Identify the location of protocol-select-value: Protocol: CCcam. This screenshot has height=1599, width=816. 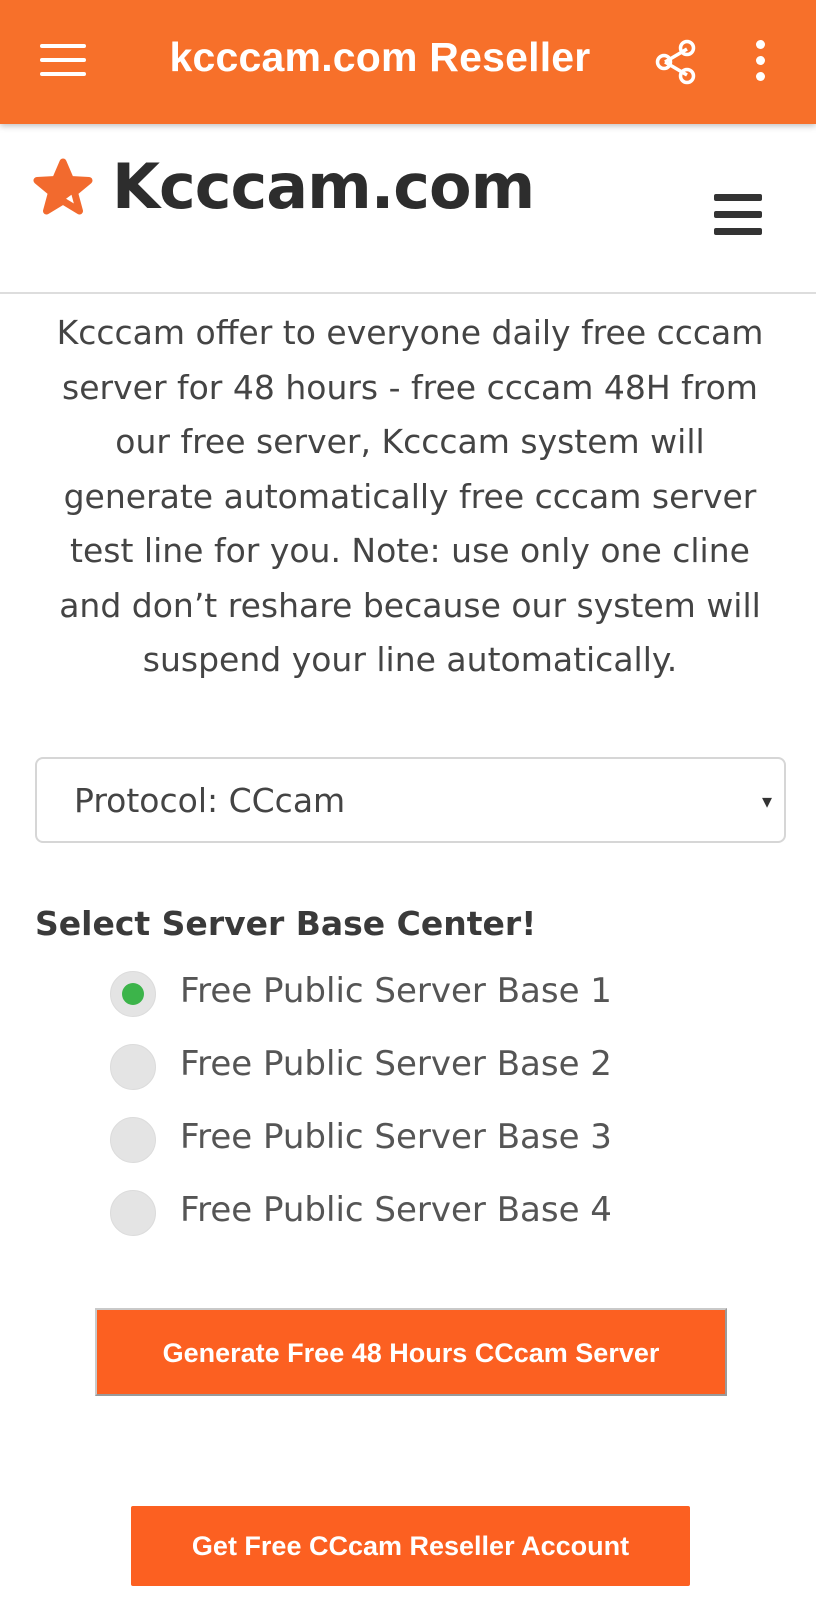
(210, 800).